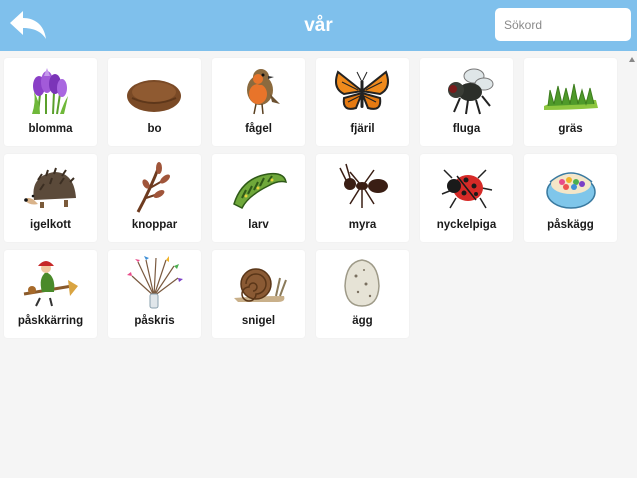  I want to click on fly-icon, so click(471, 91).